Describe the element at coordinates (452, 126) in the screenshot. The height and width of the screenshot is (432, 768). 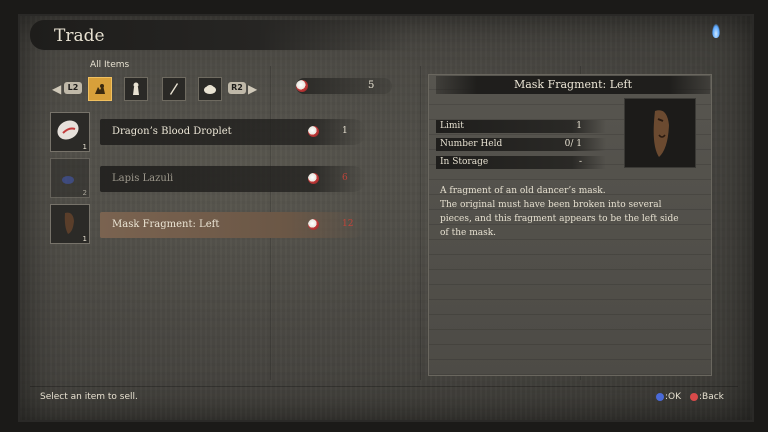
I see `stat-label: Limit` at that location.